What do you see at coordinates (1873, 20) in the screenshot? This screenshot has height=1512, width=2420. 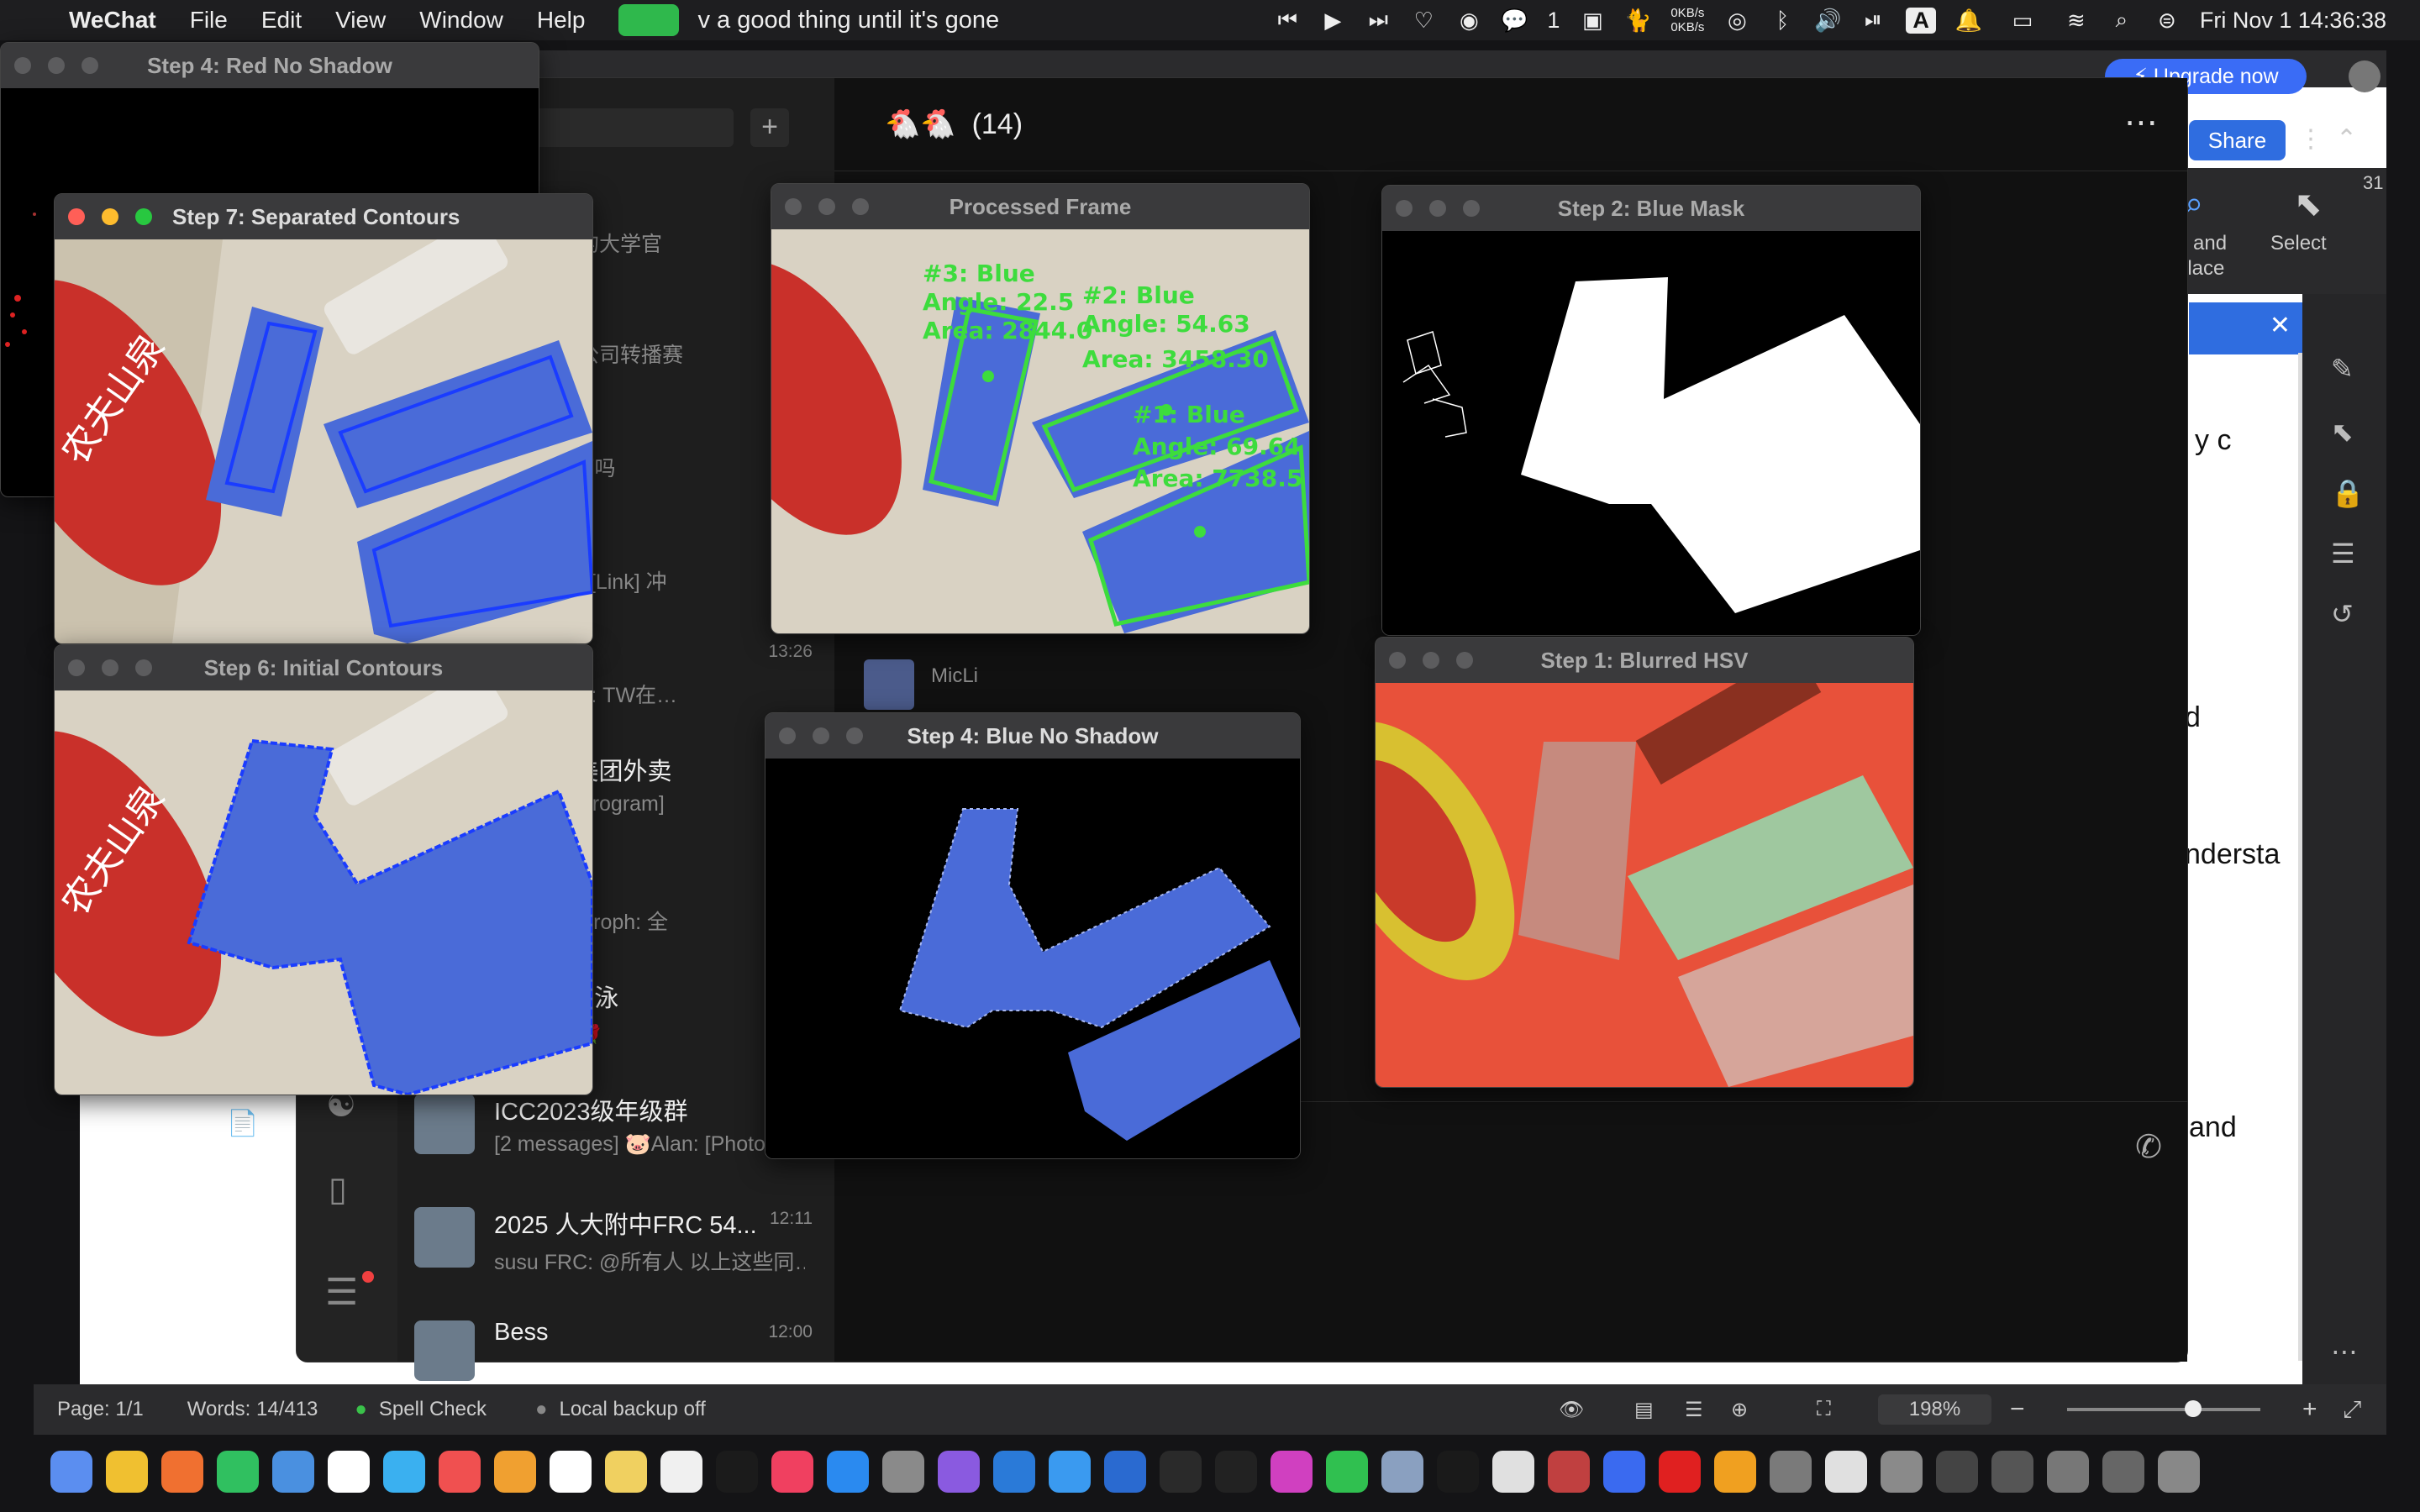 I see `now-playing-icon: ⏯` at bounding box center [1873, 20].